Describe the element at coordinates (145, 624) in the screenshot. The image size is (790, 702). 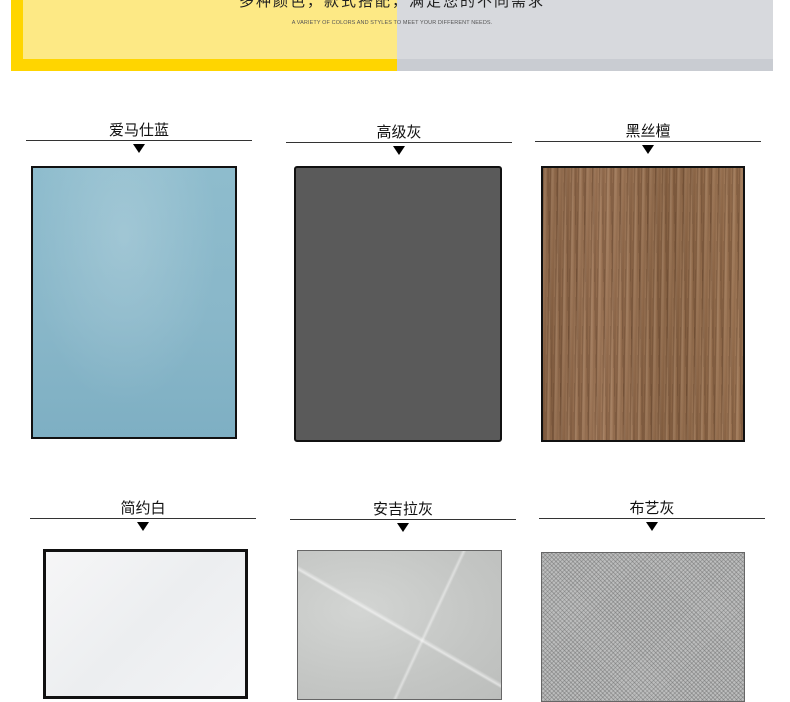
I see `swatch-panel-simple-white` at that location.